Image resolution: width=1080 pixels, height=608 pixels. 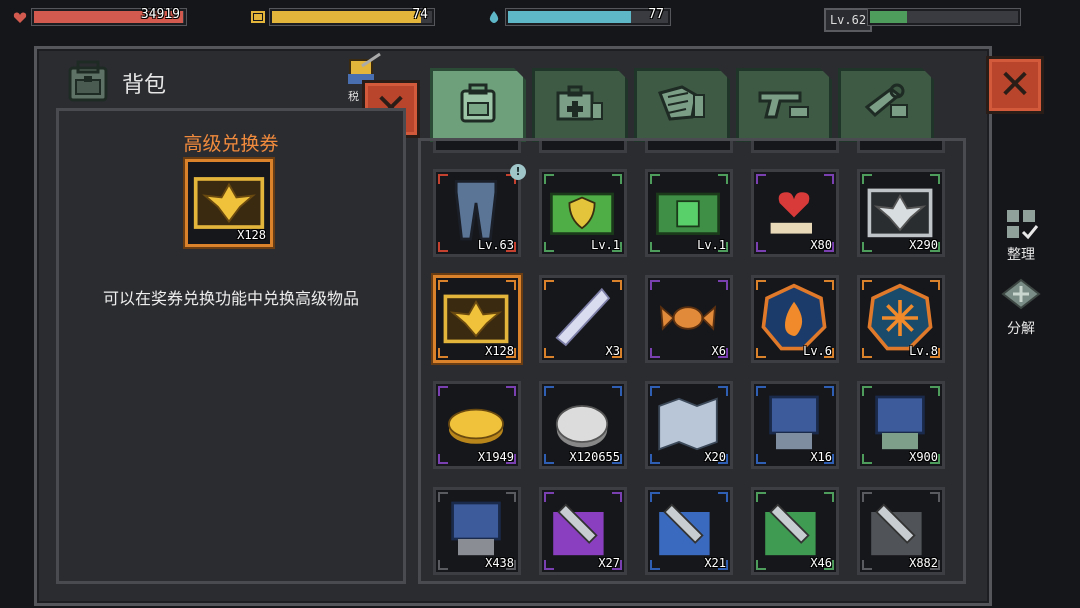 What do you see at coordinates (499, 563) in the screenshot?
I see `item-count: X438` at bounding box center [499, 563].